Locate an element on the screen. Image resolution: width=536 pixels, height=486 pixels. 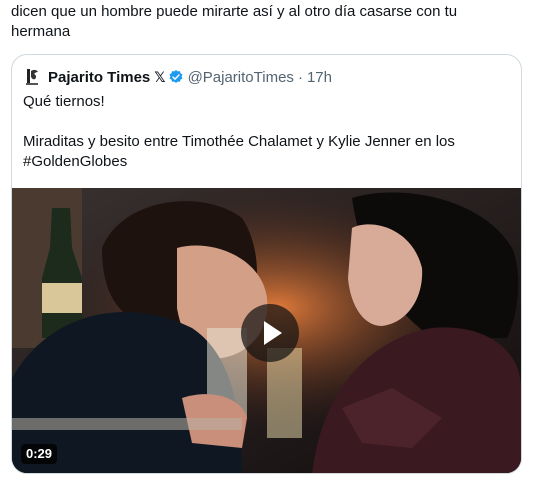
verified-badge-icon is located at coordinates (176, 76).